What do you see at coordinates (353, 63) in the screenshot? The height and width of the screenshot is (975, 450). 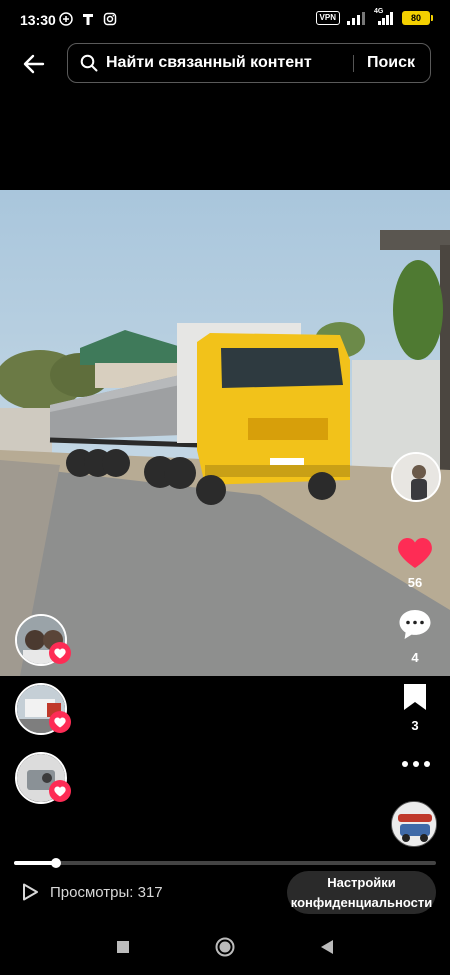 I see `search-divider` at bounding box center [353, 63].